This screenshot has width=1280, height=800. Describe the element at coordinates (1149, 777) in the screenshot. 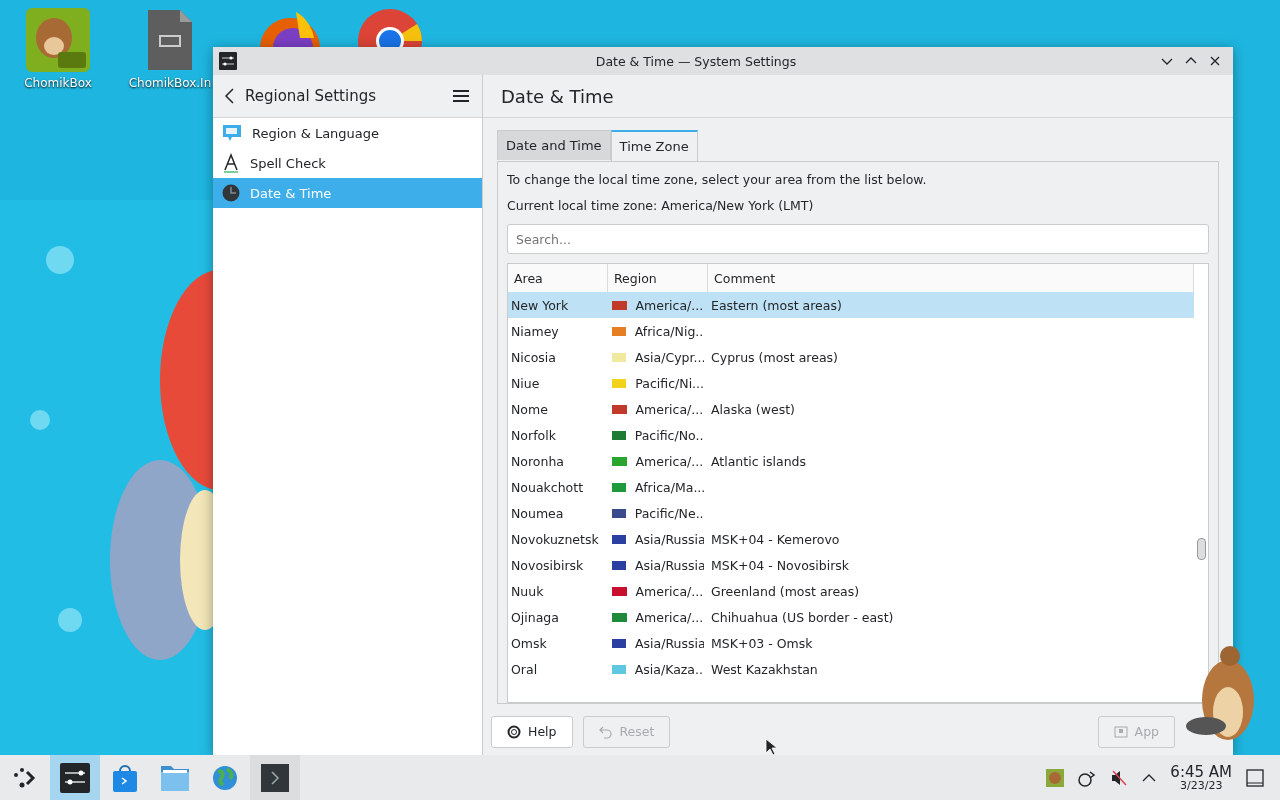

I see `caret-up-icon` at that location.